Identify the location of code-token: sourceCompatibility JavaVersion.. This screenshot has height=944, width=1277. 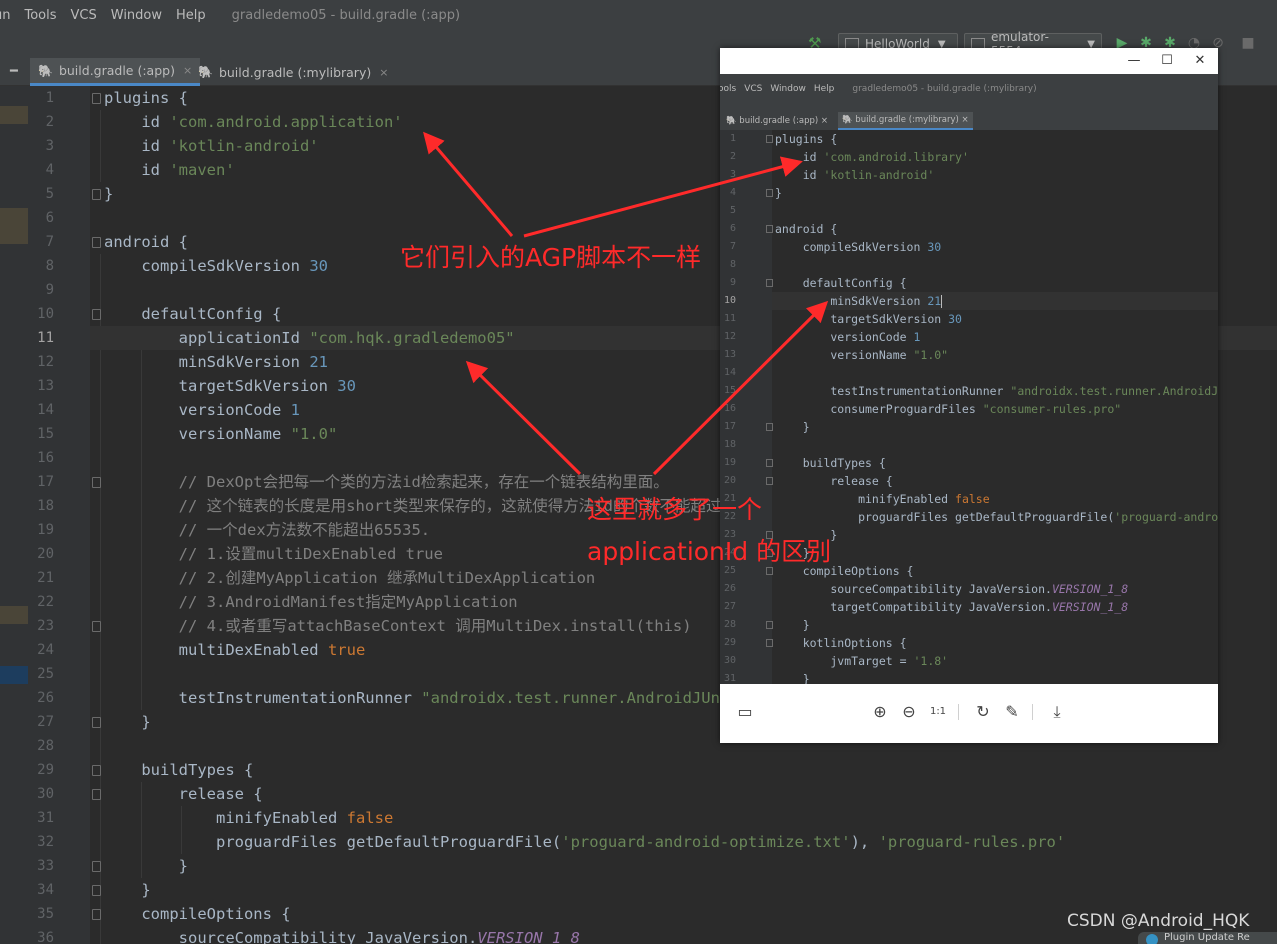
(291, 936).